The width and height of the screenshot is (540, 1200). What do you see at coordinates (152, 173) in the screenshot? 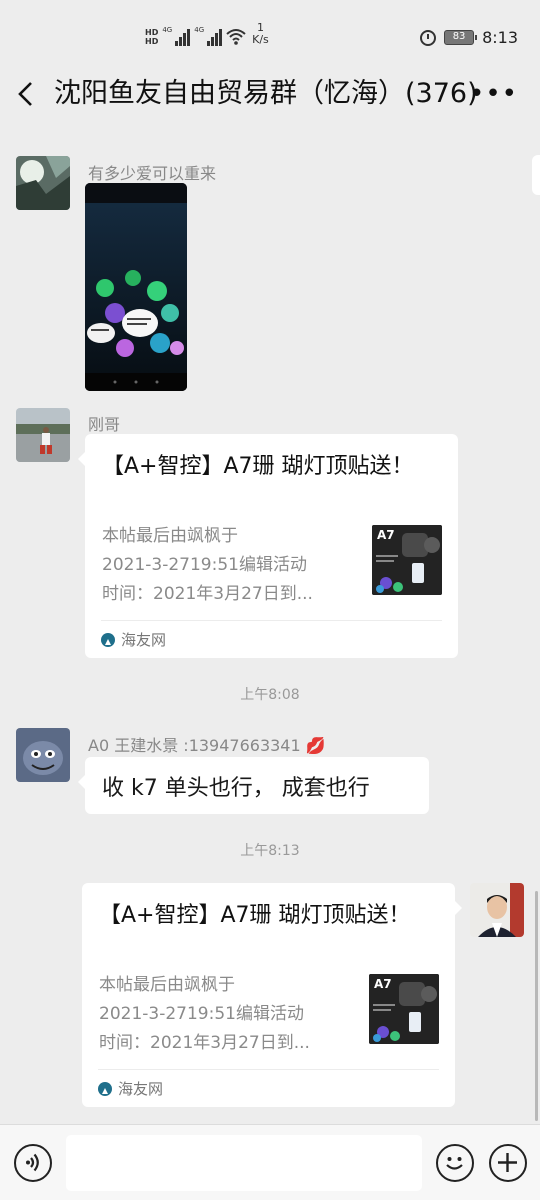
I see `sender-name: 有多少爱可以重来` at bounding box center [152, 173].